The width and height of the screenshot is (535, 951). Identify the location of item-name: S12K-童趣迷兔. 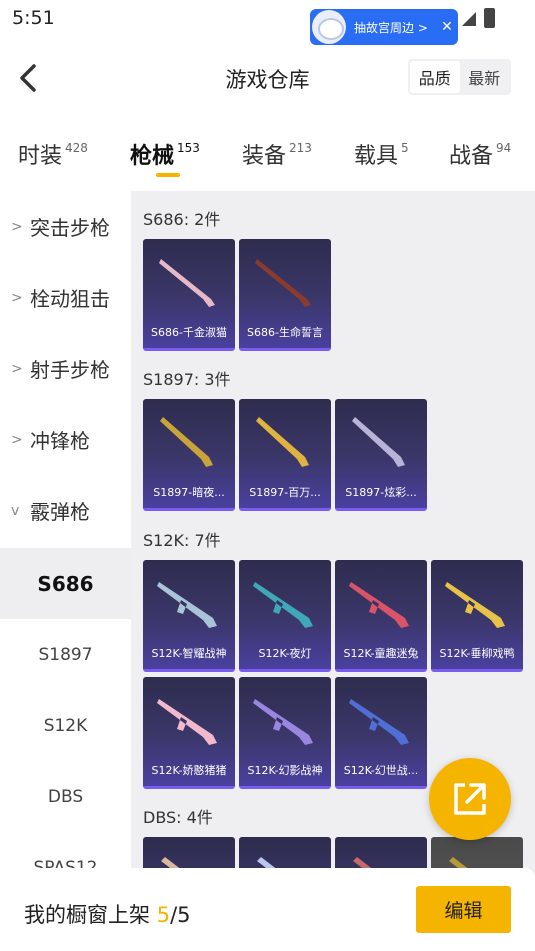
(381, 653).